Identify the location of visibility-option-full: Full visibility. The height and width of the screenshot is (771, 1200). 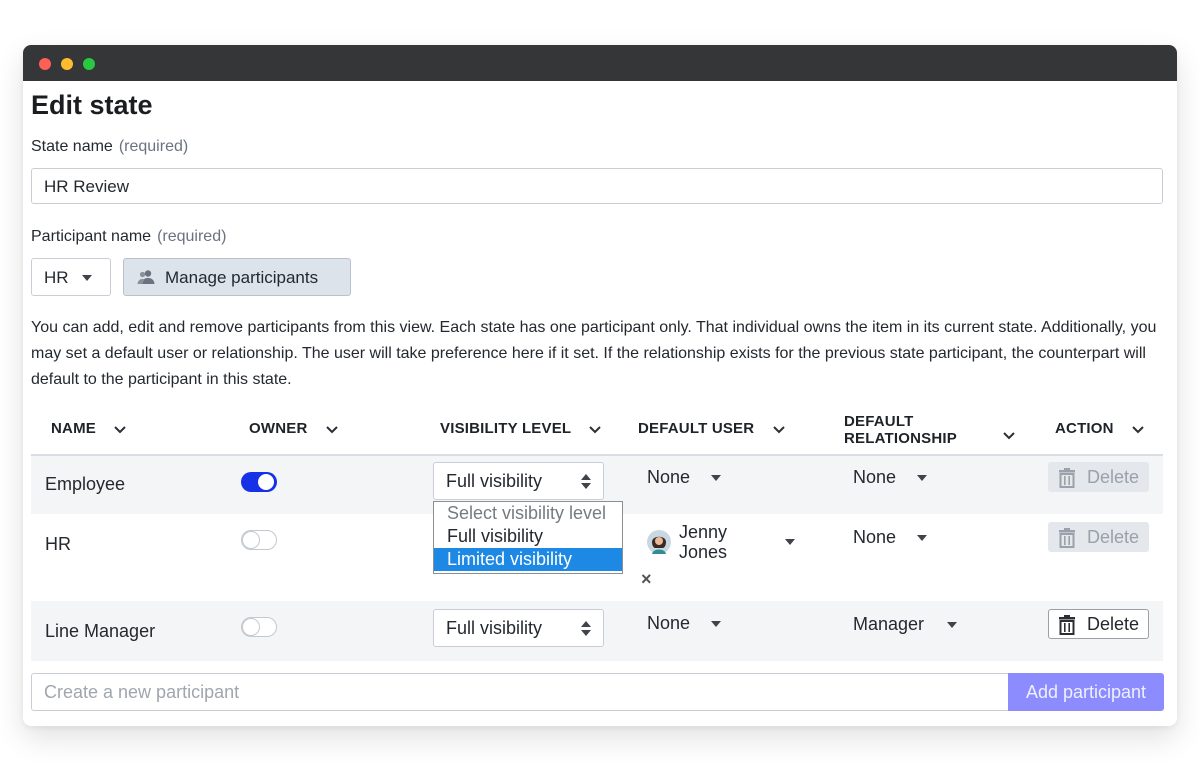
(528, 536).